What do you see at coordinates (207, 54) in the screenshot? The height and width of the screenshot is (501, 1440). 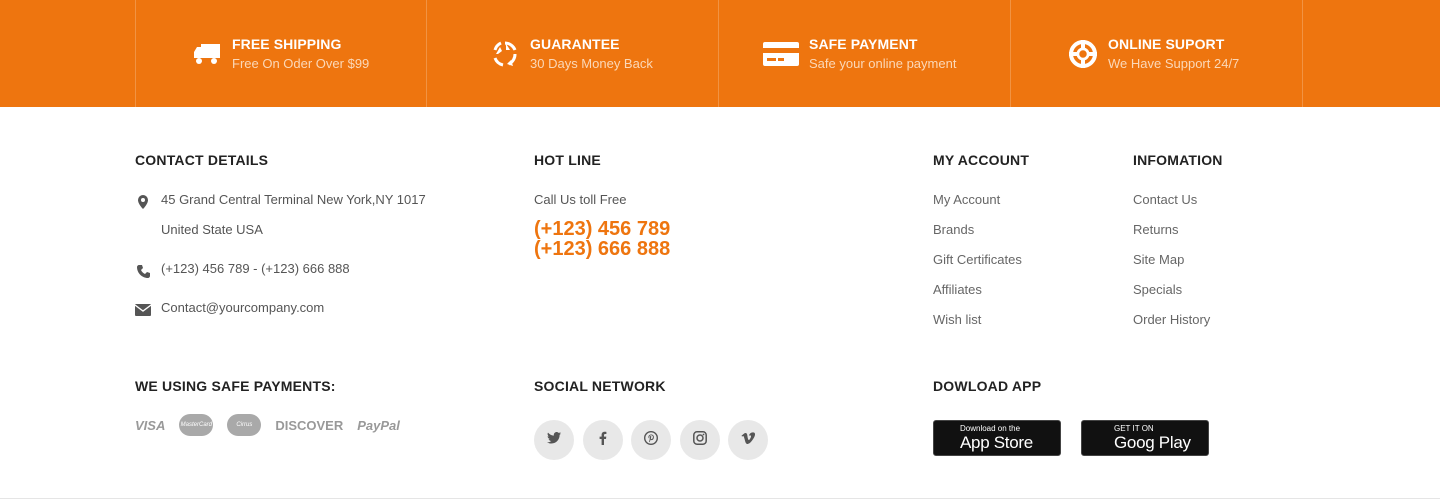 I see `truck-icon` at bounding box center [207, 54].